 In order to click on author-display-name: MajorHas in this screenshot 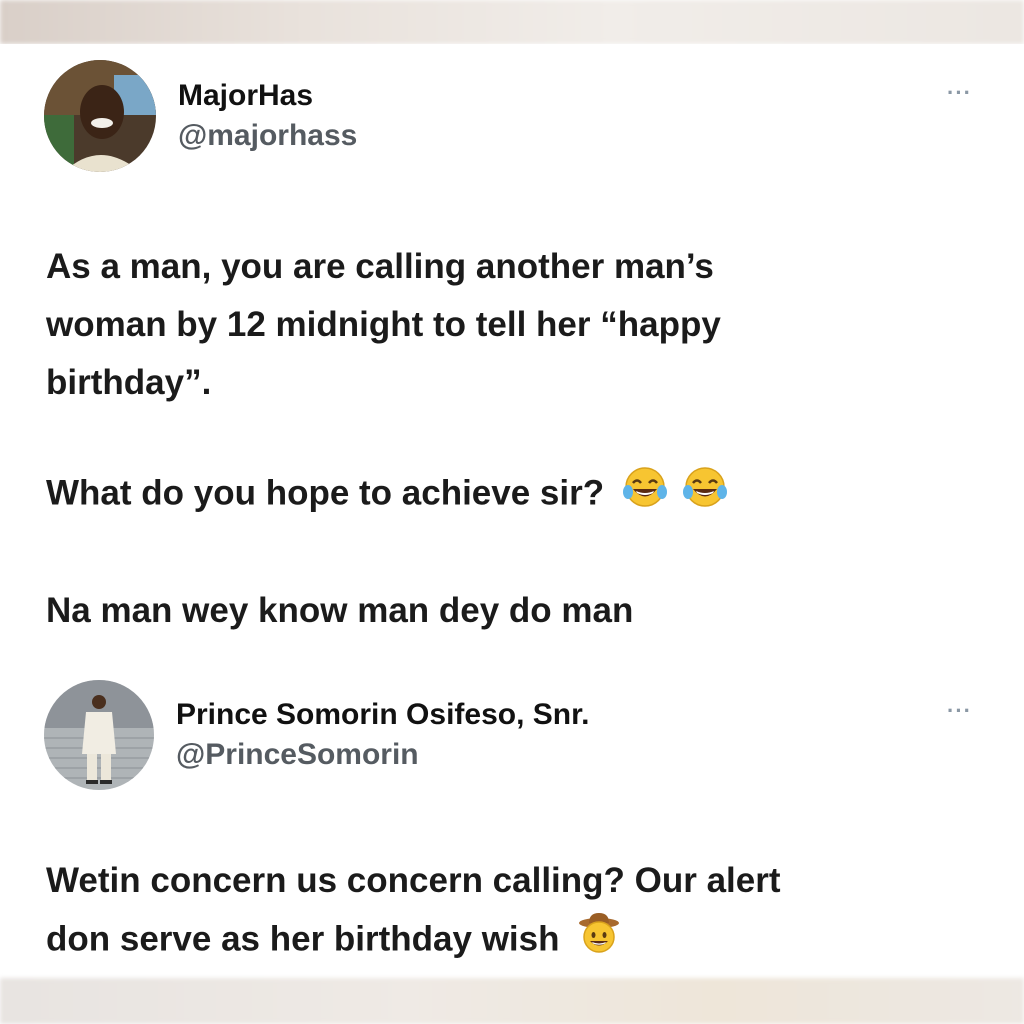, I will do `click(267, 96)`.